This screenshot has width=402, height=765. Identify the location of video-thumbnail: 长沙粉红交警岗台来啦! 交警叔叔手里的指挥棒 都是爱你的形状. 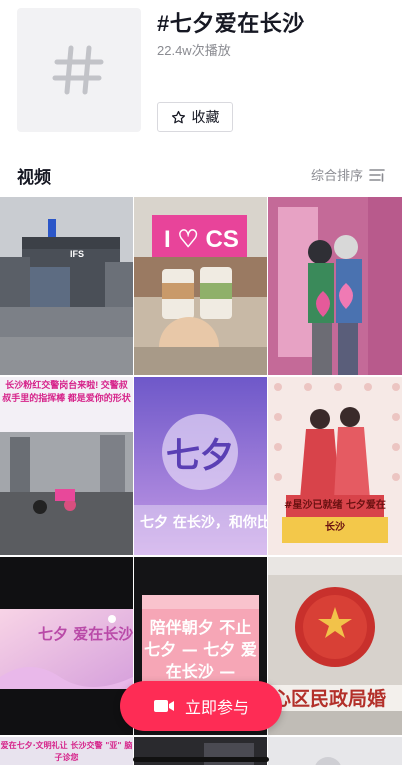
(66, 466).